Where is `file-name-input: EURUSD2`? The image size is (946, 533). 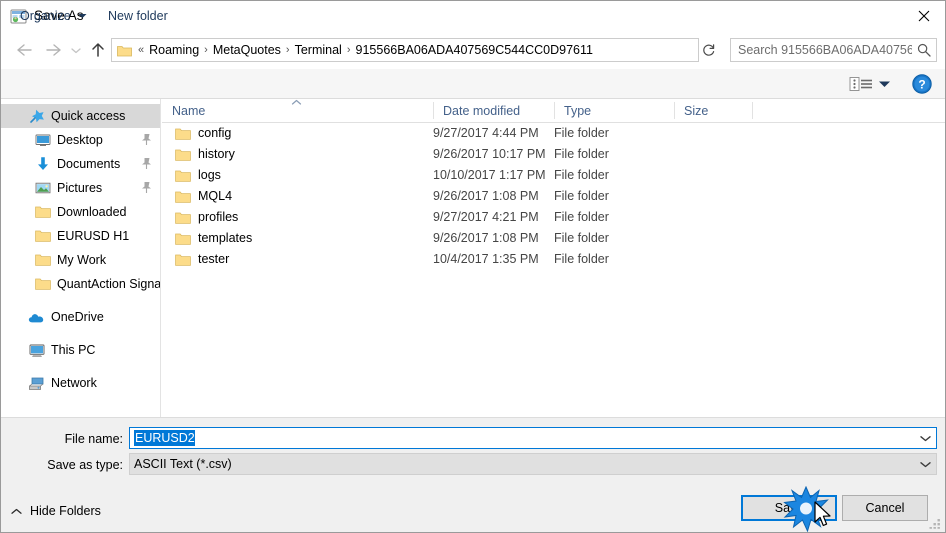 file-name-input: EURUSD2 is located at coordinates (533, 438).